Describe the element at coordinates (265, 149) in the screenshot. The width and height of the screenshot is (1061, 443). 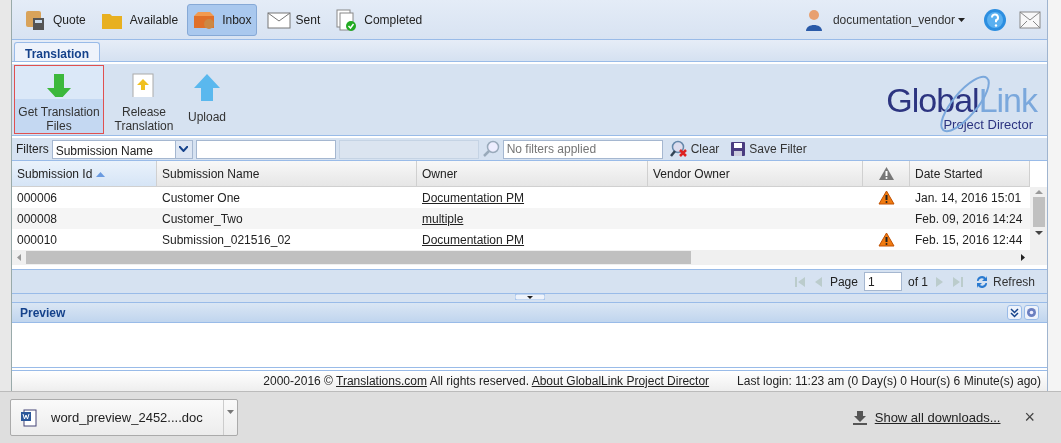
I see `filter-value-field` at that location.